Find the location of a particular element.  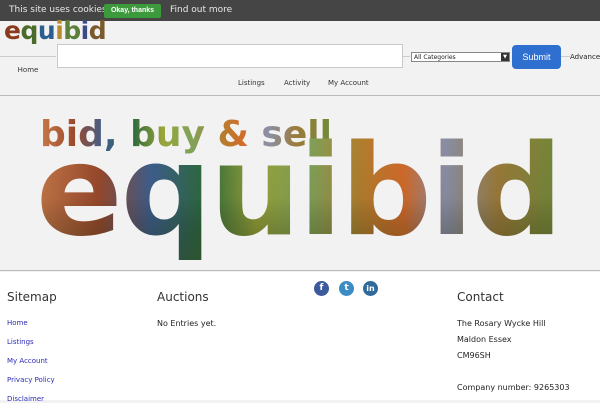

chevron-down-icon: ▼ is located at coordinates (505, 57).